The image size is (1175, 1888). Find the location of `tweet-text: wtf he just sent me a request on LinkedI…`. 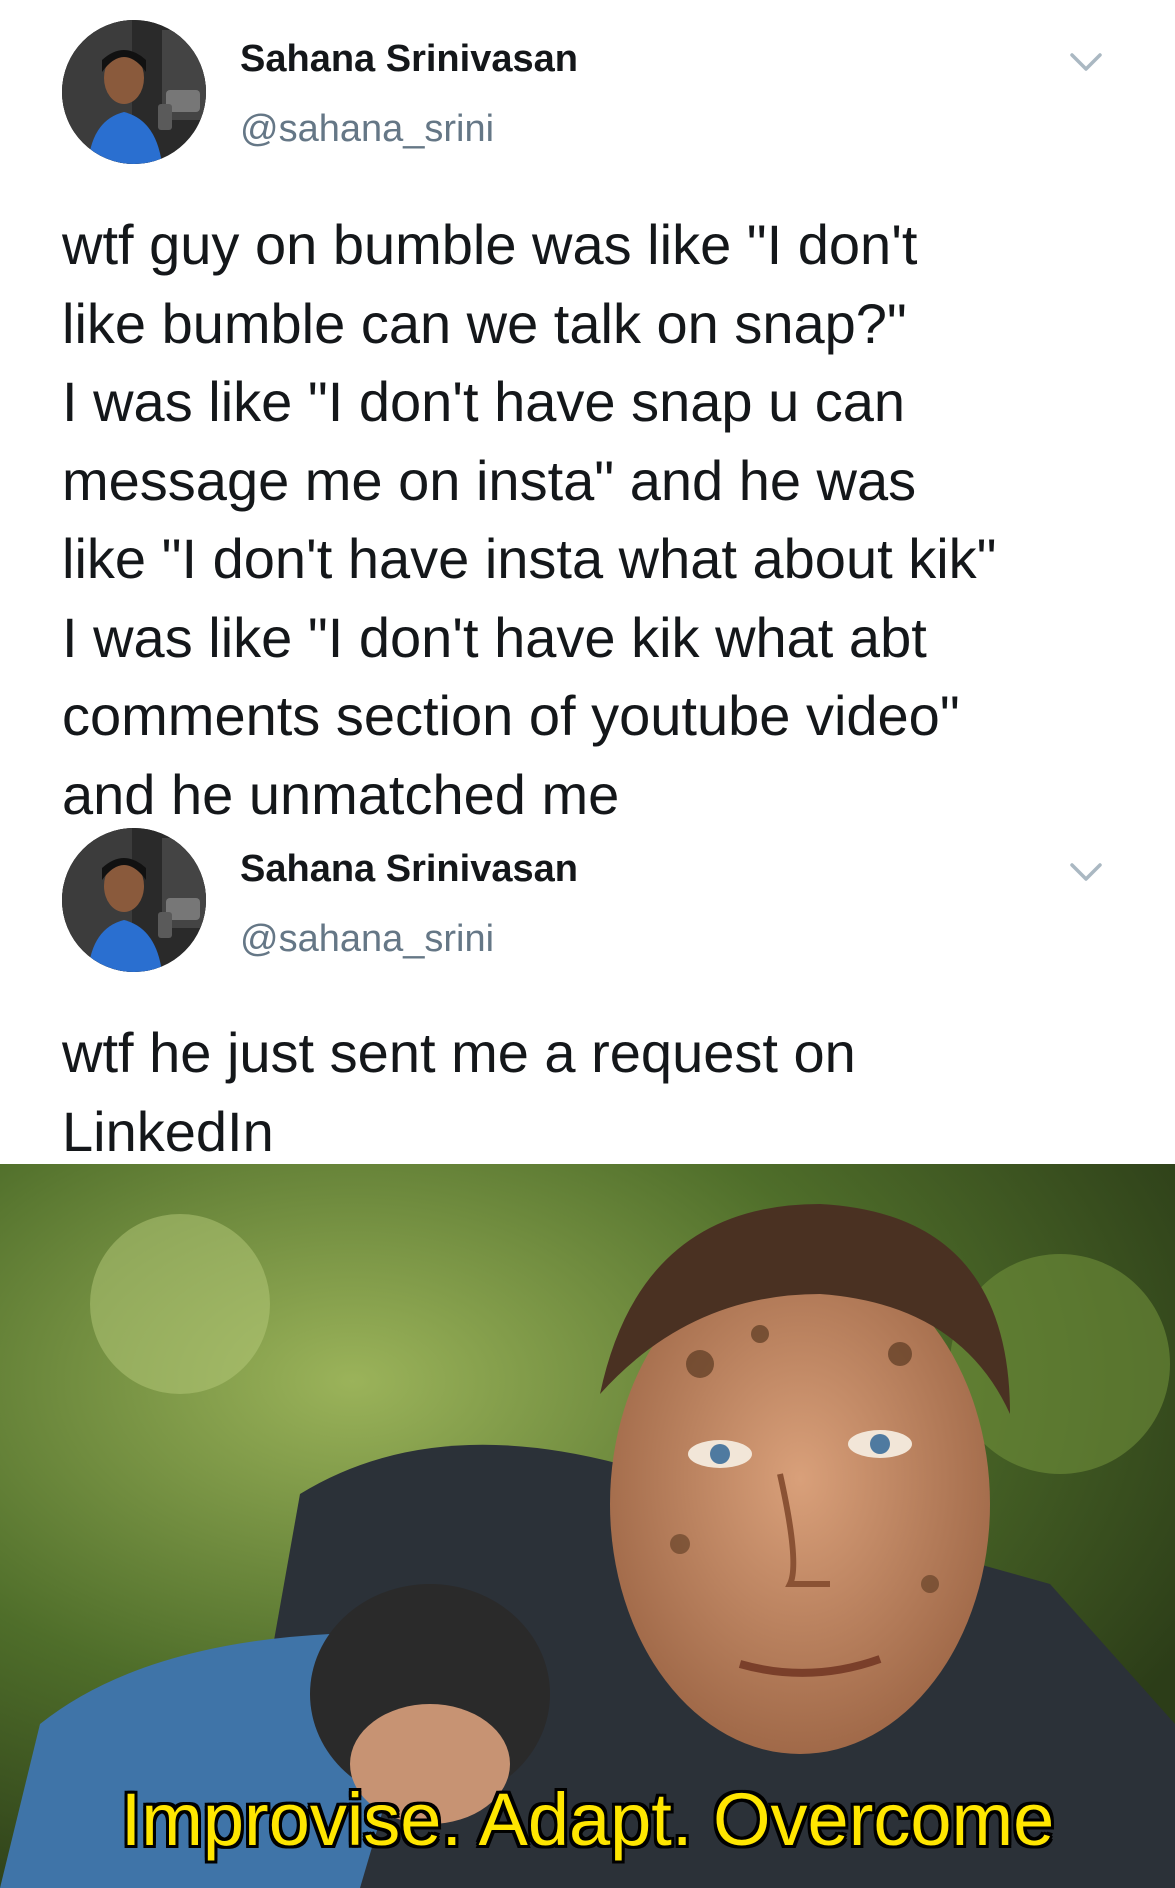

tweet-text: wtf he just sent me a request on LinkedI… is located at coordinates (459, 1092).